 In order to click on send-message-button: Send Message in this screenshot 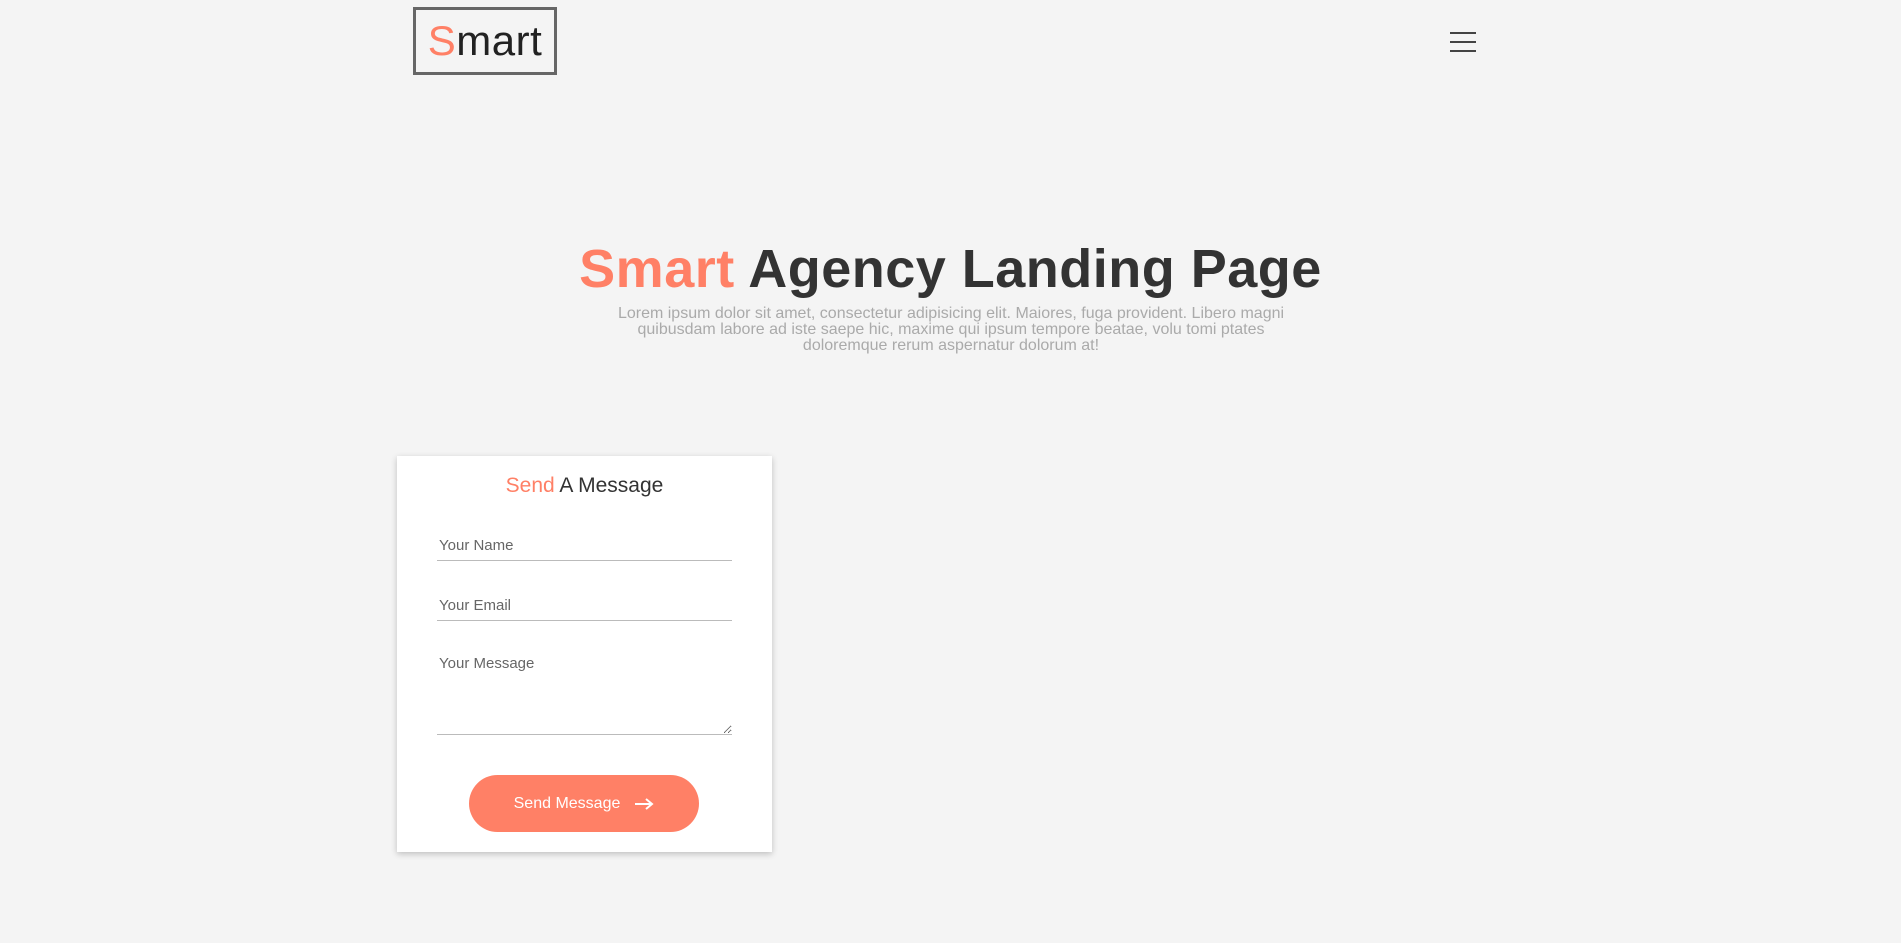, I will do `click(584, 803)`.